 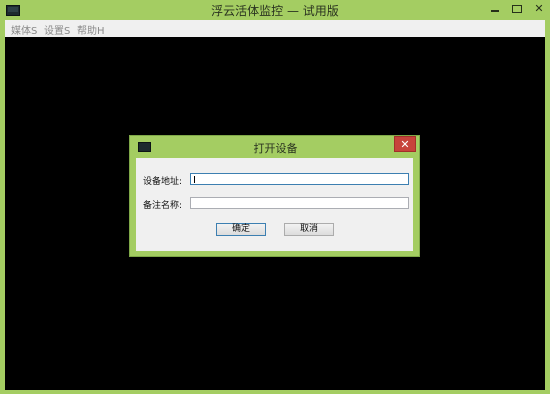 I want to click on window-title: 浮云活体监控 — 试用版, so click(x=275, y=11).